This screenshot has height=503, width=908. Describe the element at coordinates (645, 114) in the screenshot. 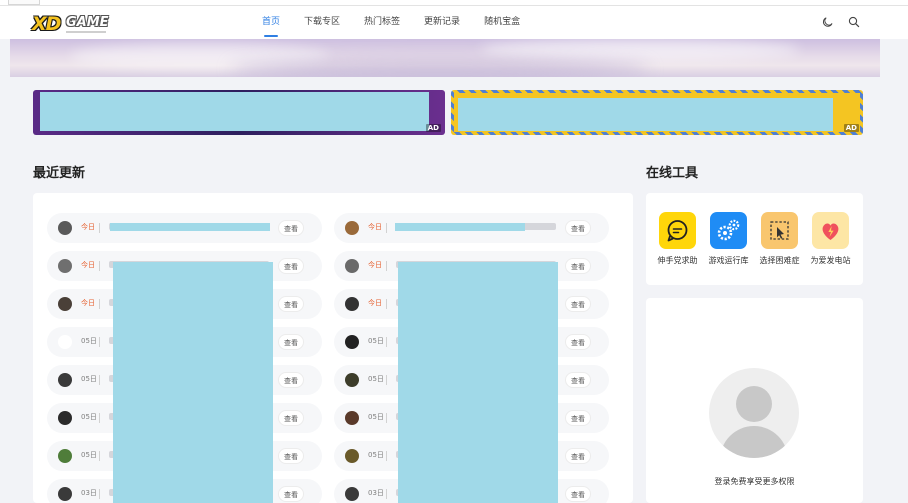

I see `ad-right-content-redacted` at that location.